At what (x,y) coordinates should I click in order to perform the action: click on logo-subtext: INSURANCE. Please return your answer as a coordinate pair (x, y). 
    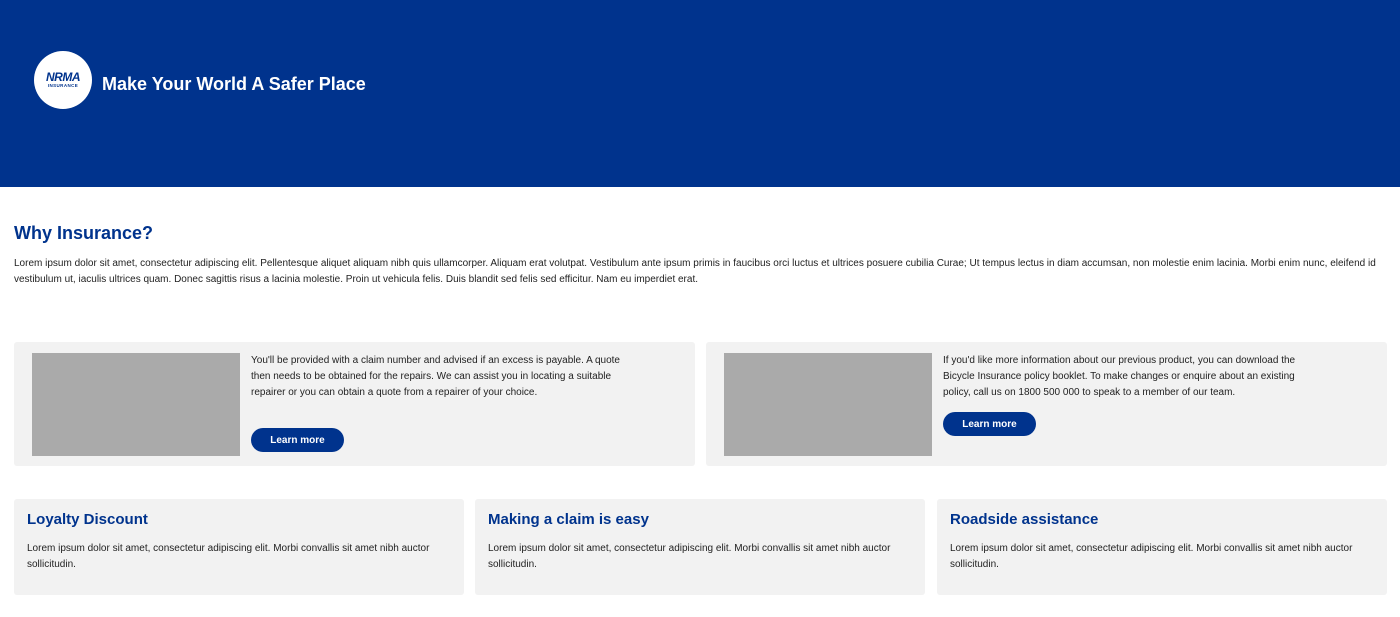
    Looking at the image, I should click on (63, 85).